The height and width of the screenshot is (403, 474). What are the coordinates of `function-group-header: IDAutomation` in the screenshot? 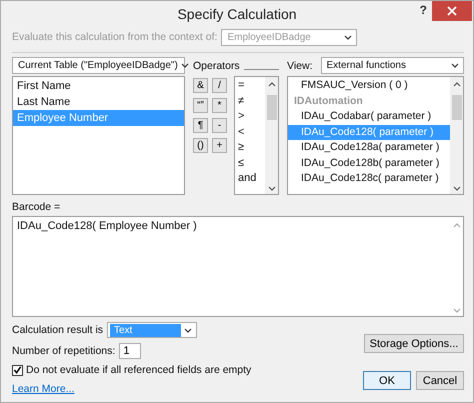 It's located at (328, 101).